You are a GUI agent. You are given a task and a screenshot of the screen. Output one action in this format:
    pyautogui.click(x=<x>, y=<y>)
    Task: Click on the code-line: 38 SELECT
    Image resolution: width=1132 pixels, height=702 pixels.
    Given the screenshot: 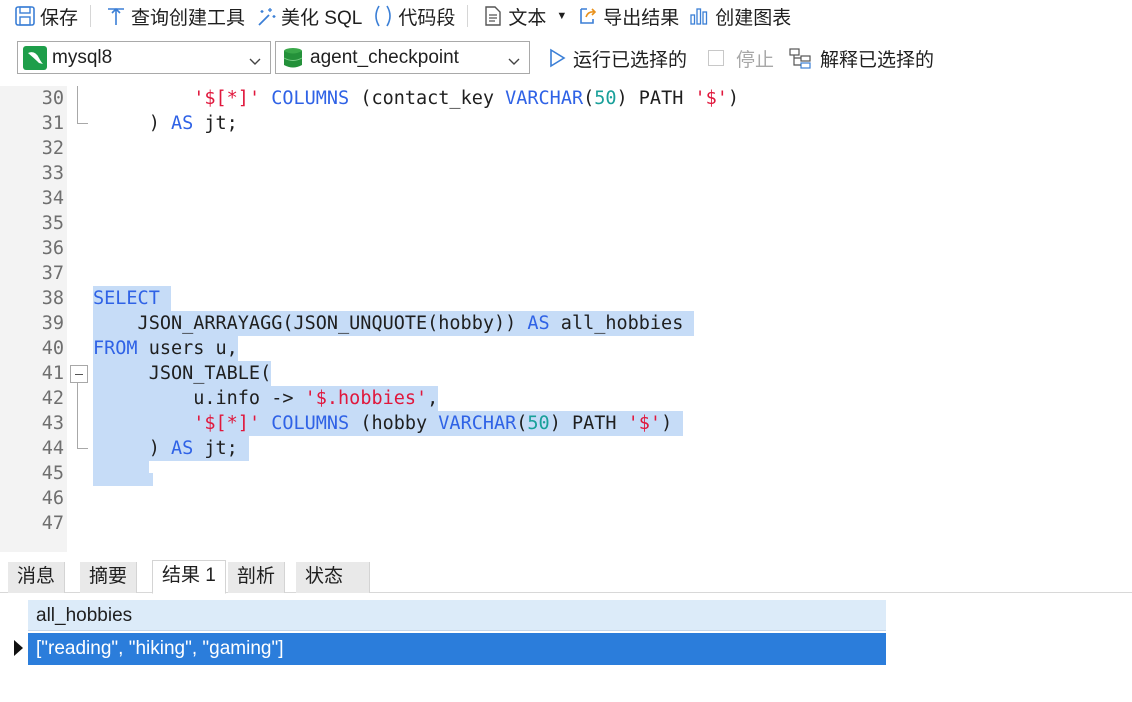 What is the action you would take?
    pyautogui.click(x=566, y=298)
    